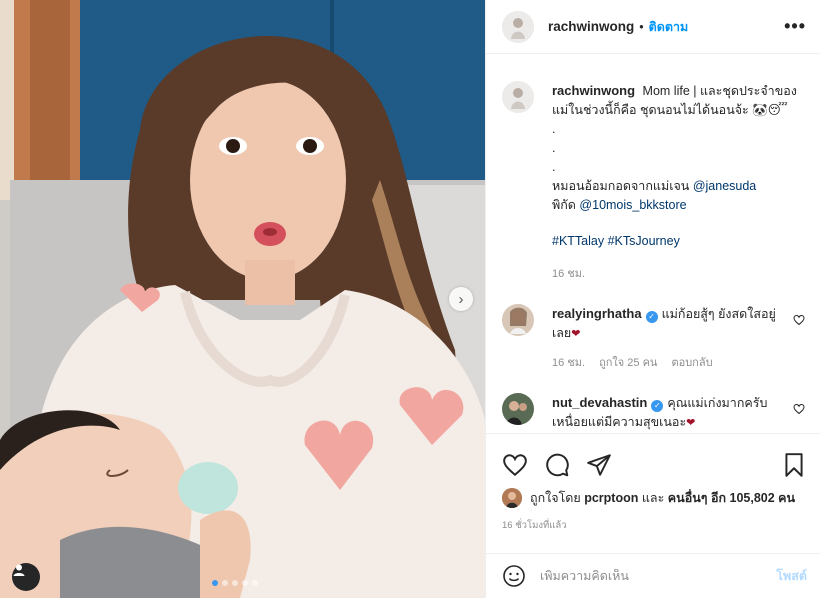 The width and height of the screenshot is (820, 598). I want to click on comment-input, so click(658, 576).